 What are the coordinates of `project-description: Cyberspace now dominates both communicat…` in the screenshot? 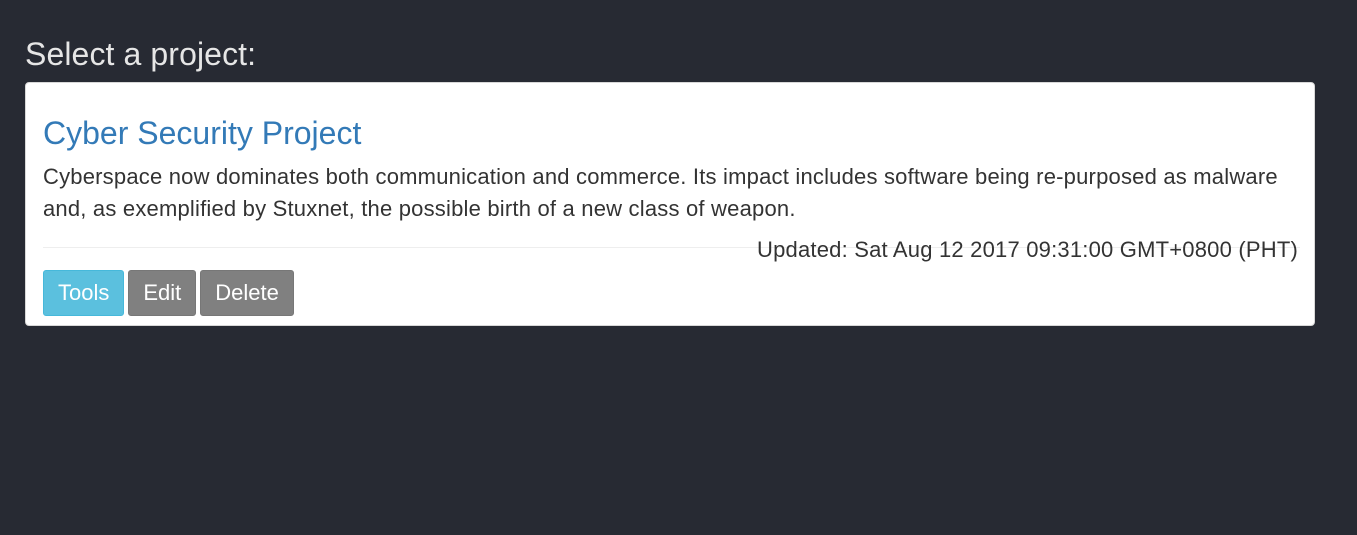 It's located at (660, 192).